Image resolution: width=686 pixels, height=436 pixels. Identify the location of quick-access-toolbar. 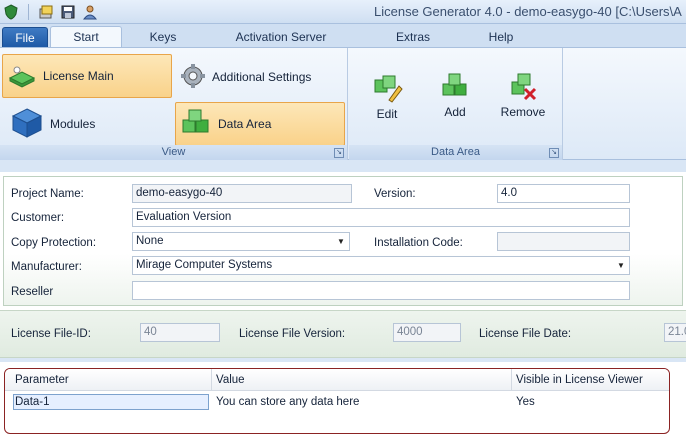
(50, 12).